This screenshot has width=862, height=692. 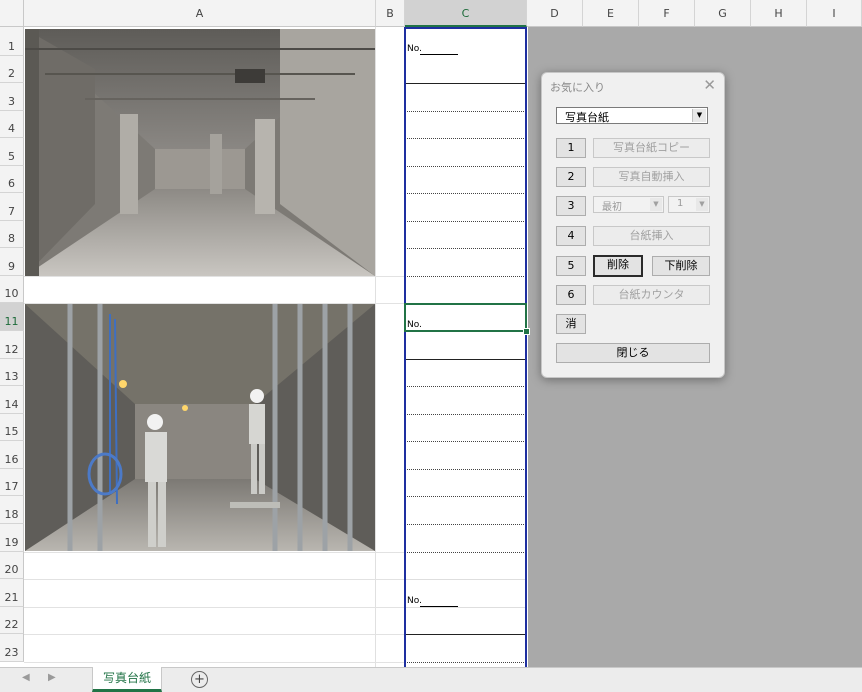 What do you see at coordinates (587, 117) in the screenshot?
I see `template-select-value: 写真台紙` at bounding box center [587, 117].